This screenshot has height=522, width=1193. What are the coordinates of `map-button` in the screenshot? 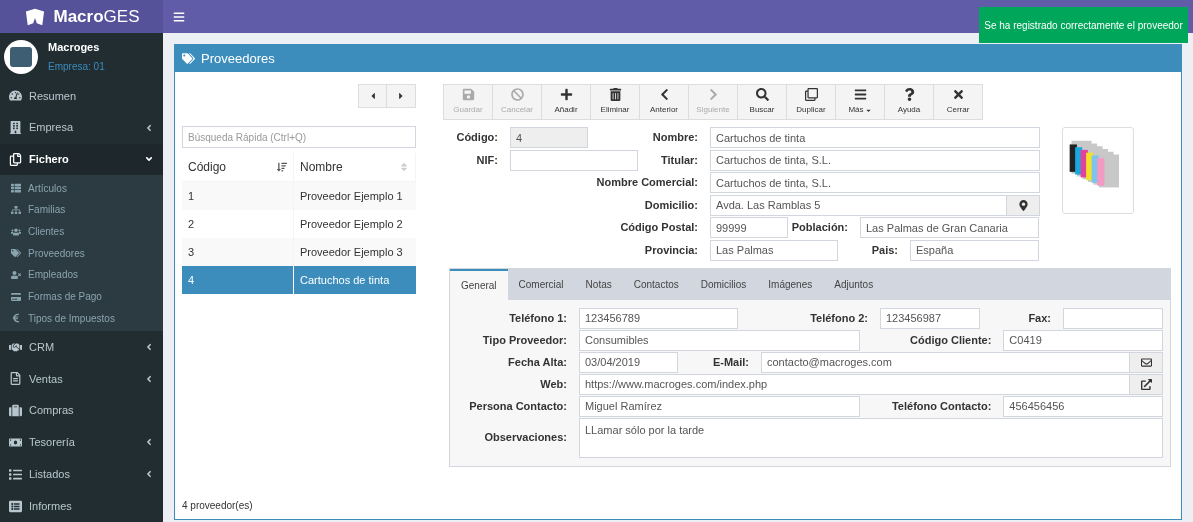 It's located at (1023, 205).